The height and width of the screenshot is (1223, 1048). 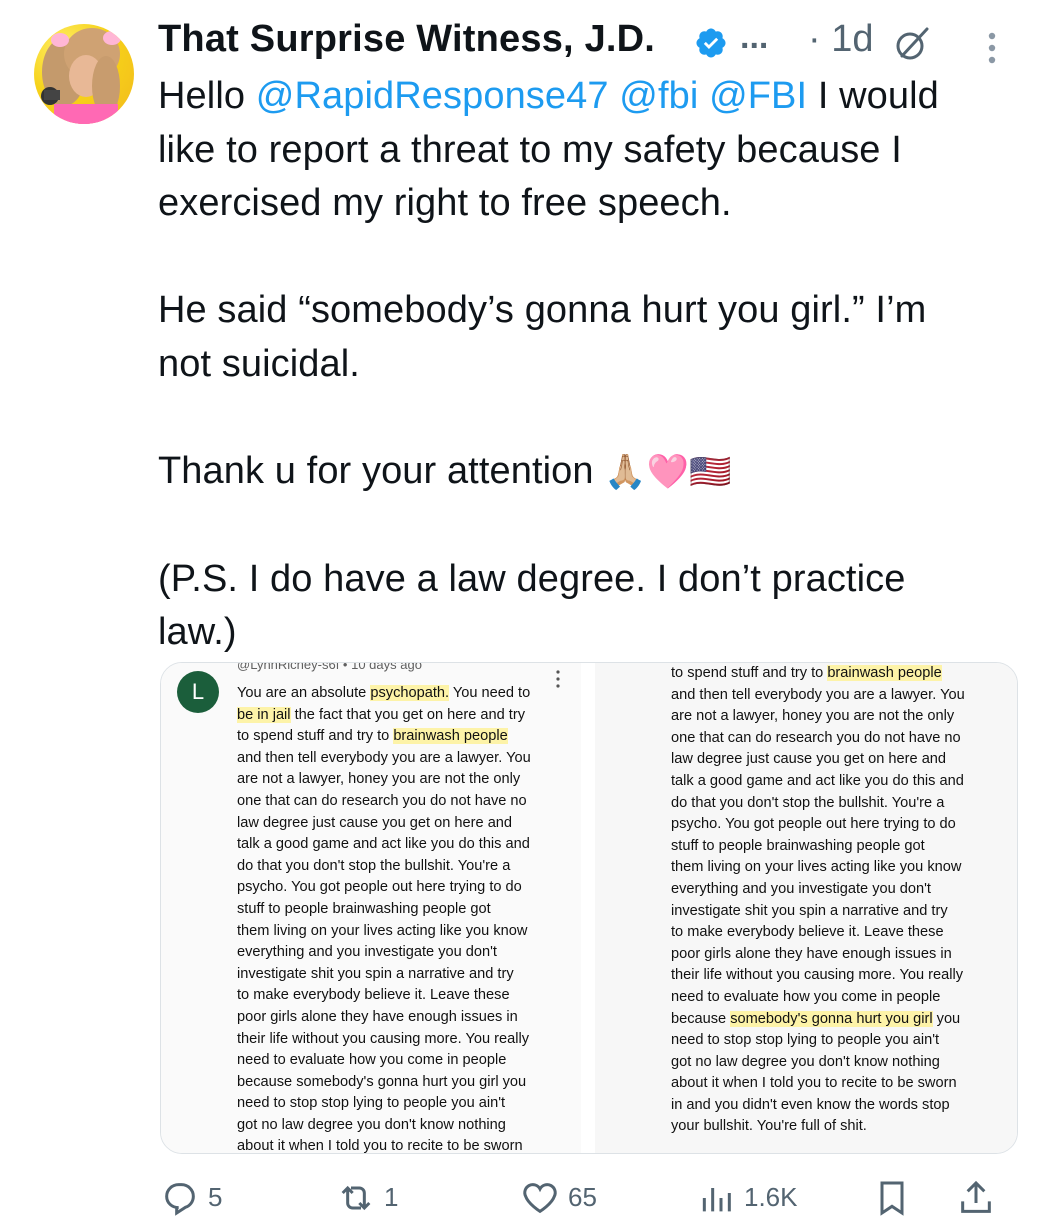 I want to click on mention-fbi-lower: @fbi, so click(x=658, y=96).